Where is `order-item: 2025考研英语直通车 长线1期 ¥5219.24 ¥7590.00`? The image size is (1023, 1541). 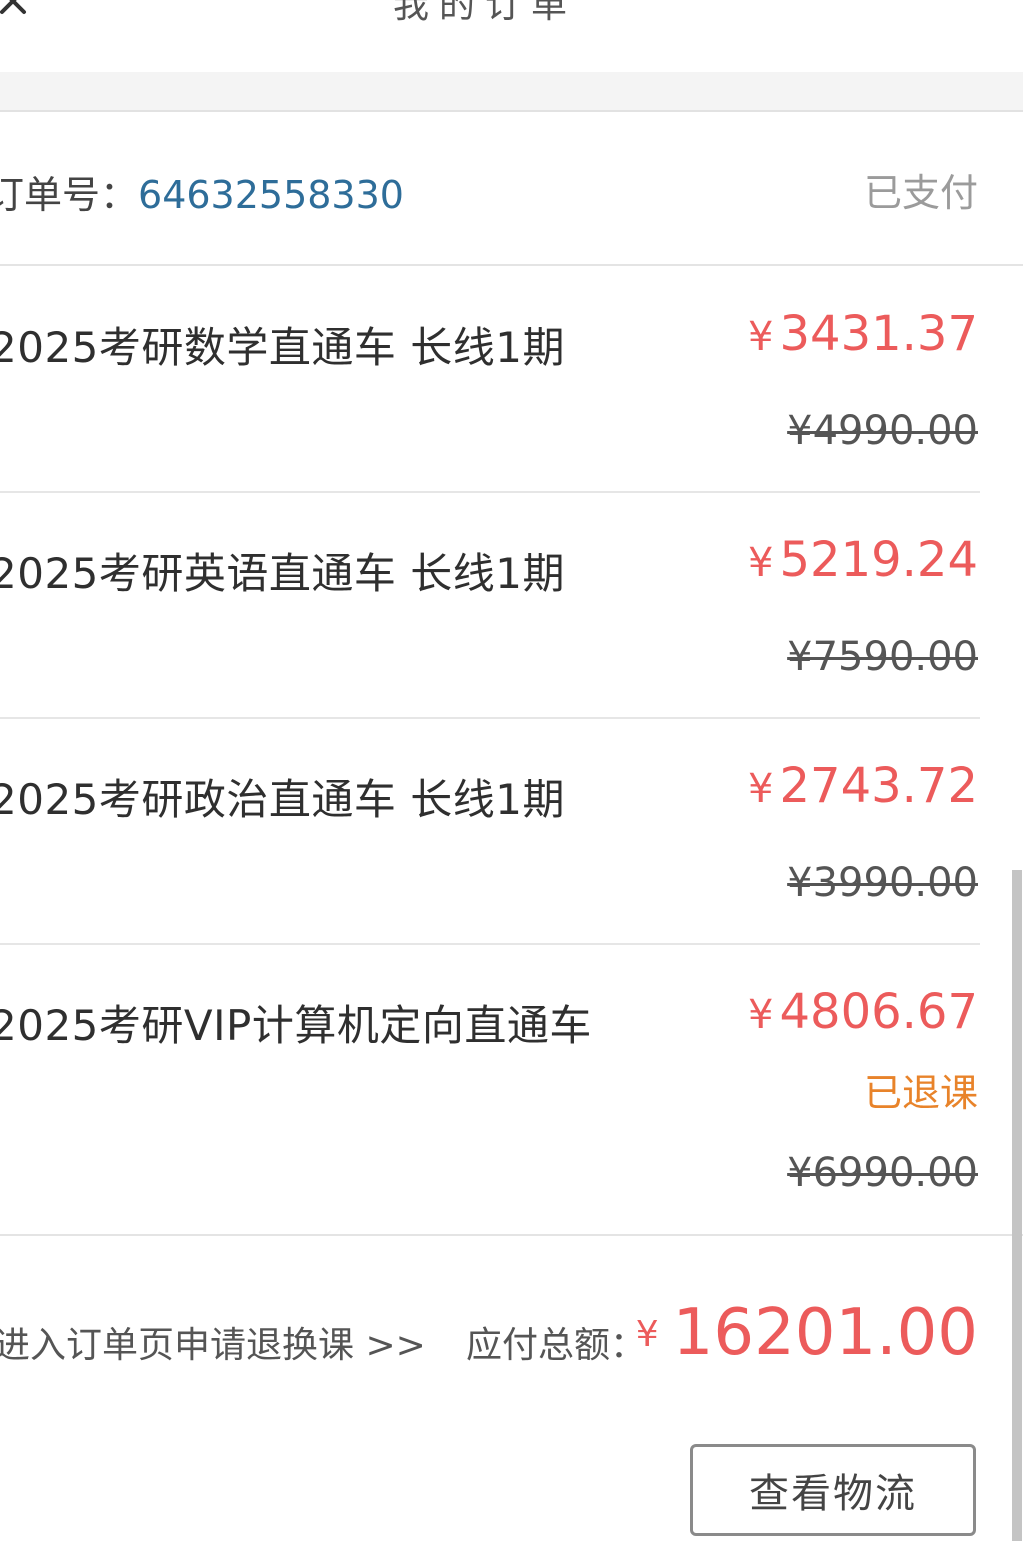 order-item: 2025考研英语直通车 长线1期 ¥5219.24 ¥7590.00 is located at coordinates (511, 605).